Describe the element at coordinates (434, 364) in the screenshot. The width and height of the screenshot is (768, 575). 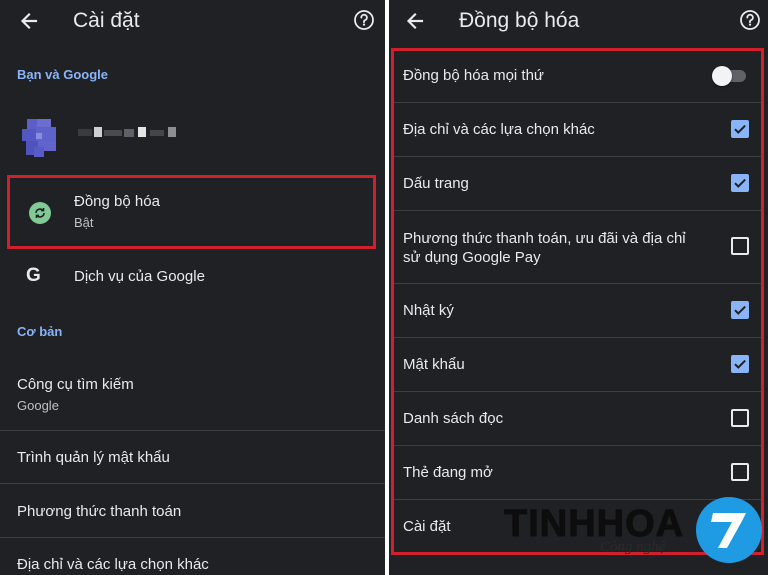
I see `sync-item-label: Mật khẩu` at that location.